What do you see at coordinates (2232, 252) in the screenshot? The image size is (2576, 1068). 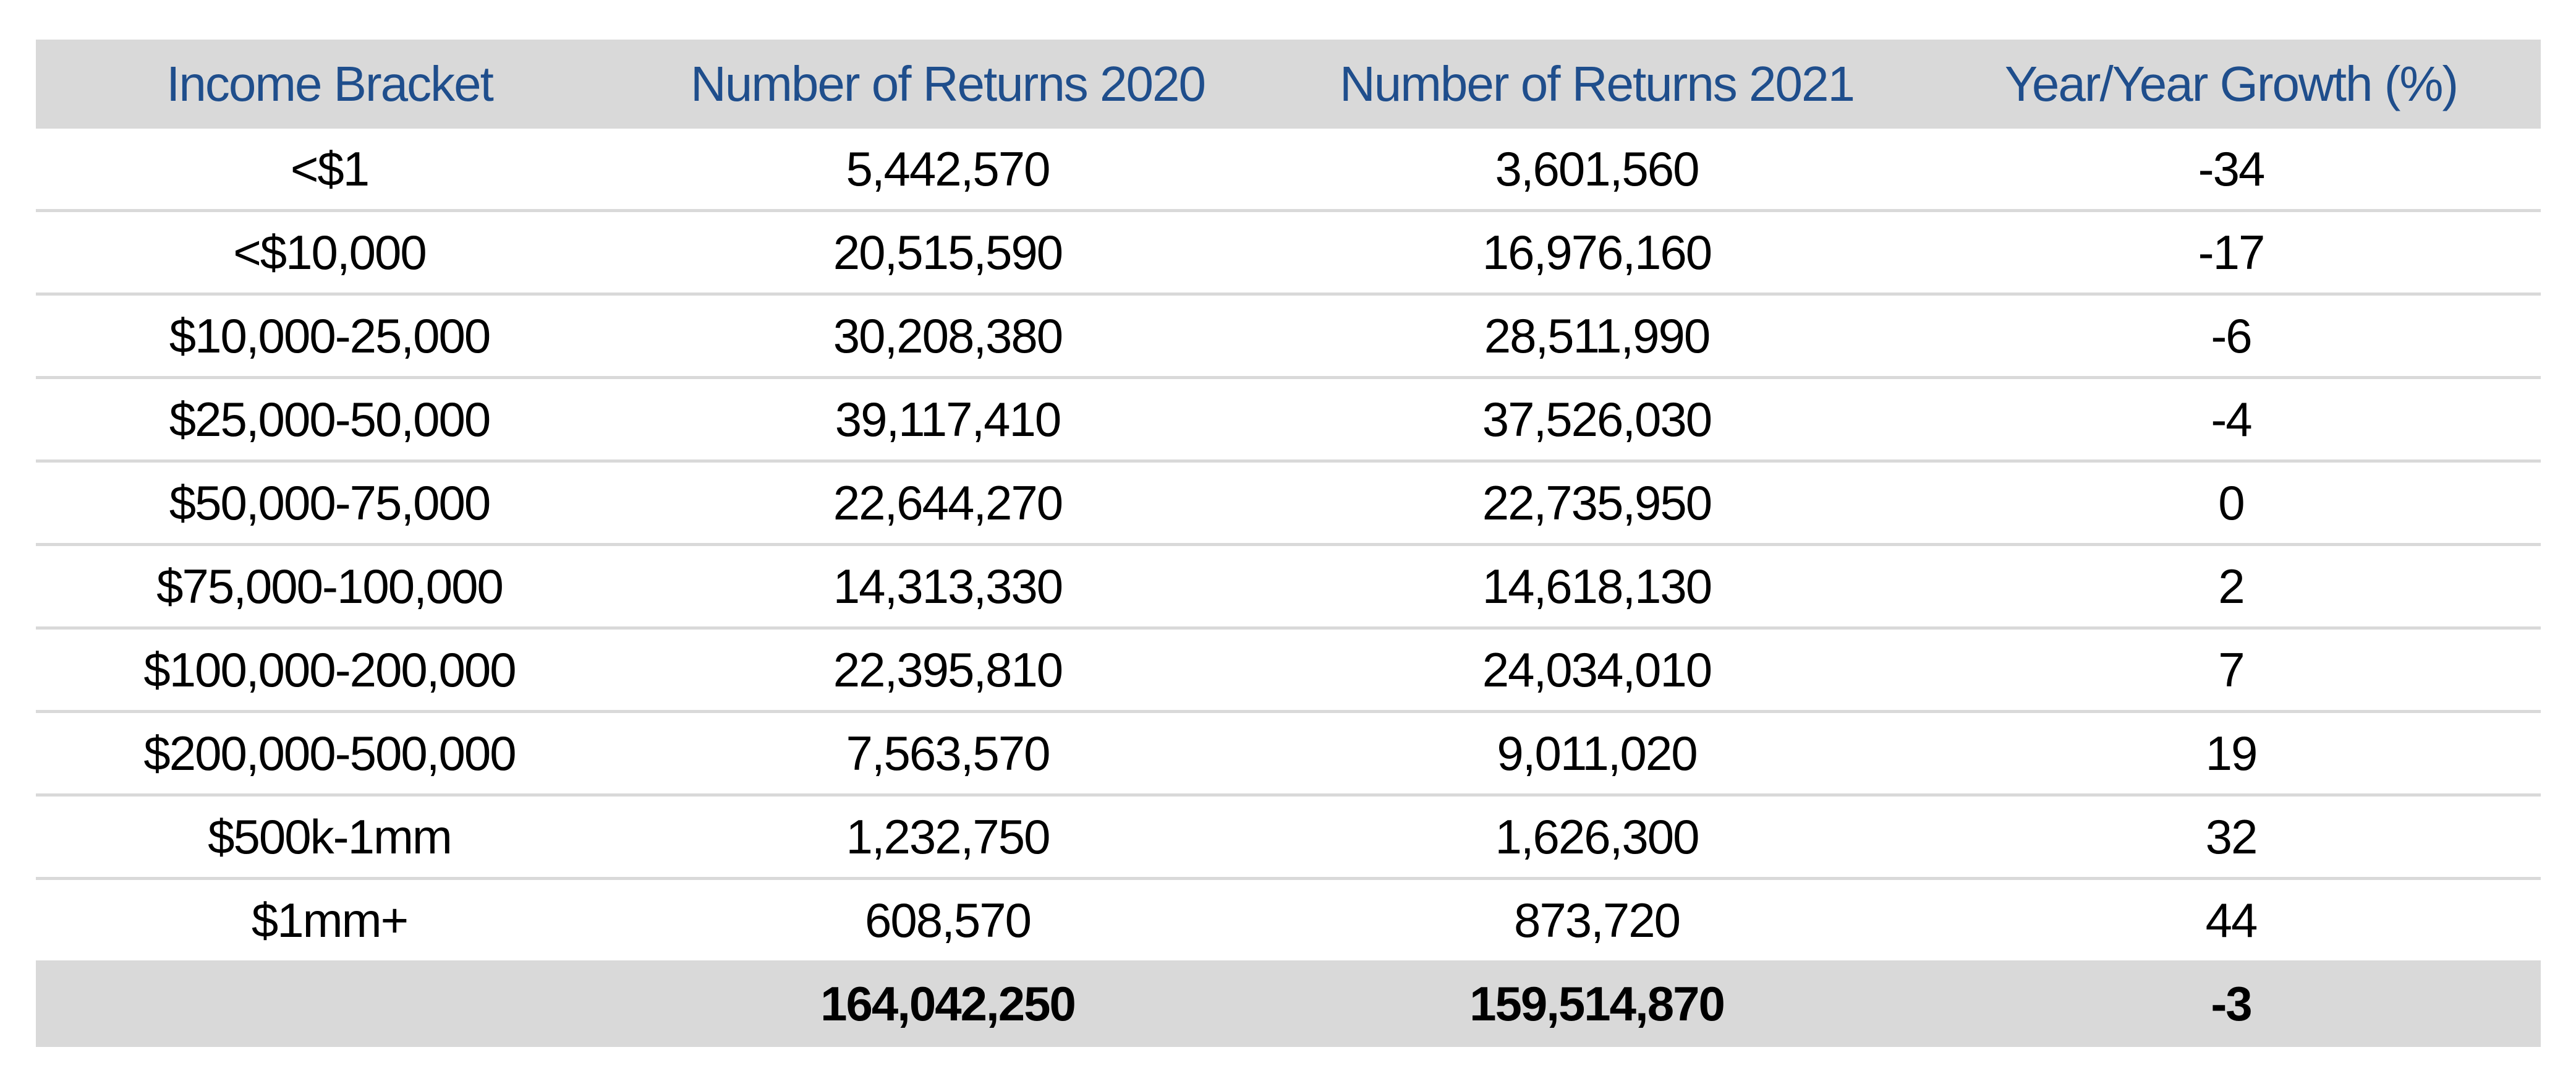 I see `cell-yoy-growth: -17` at bounding box center [2232, 252].